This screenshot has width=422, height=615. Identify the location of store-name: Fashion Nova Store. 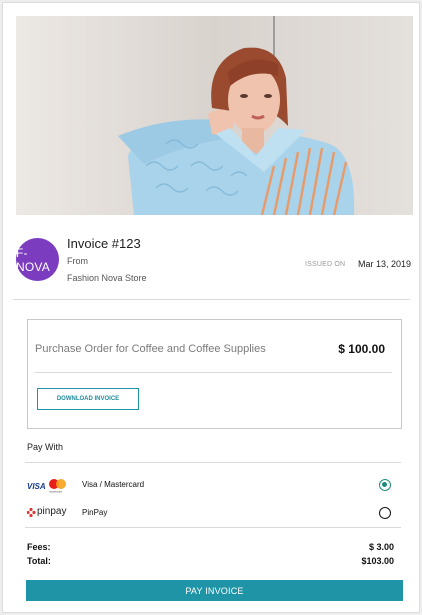
(107, 278).